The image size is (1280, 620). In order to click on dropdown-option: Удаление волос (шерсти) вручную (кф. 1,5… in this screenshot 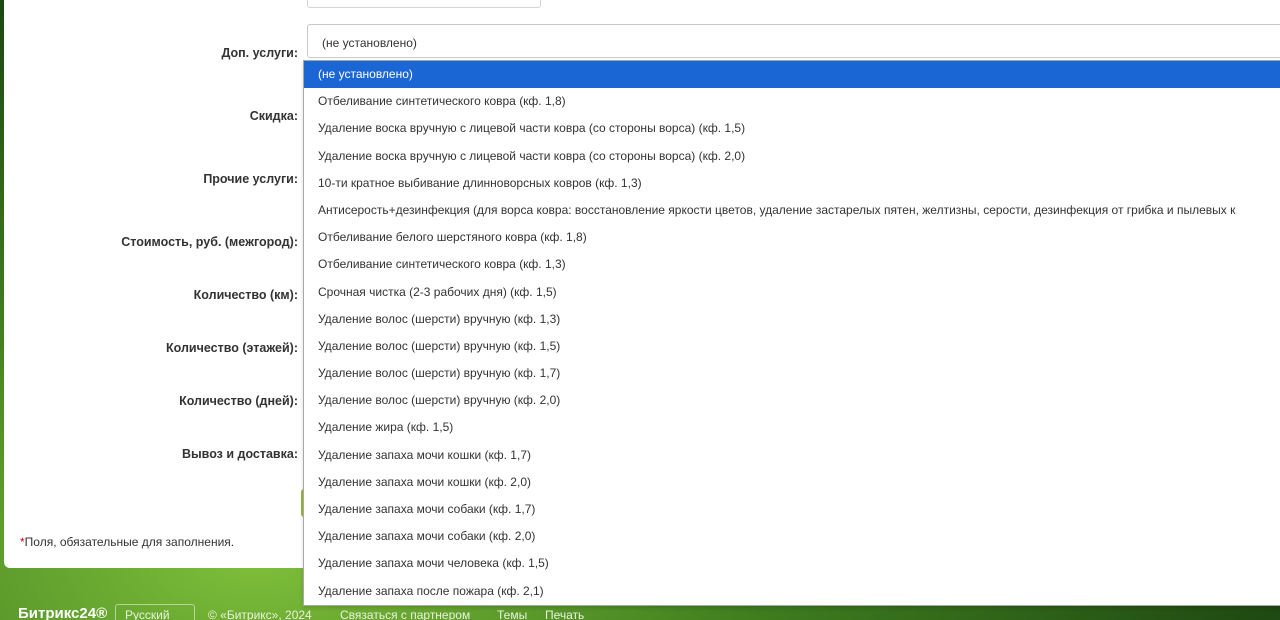, I will do `click(792, 346)`.